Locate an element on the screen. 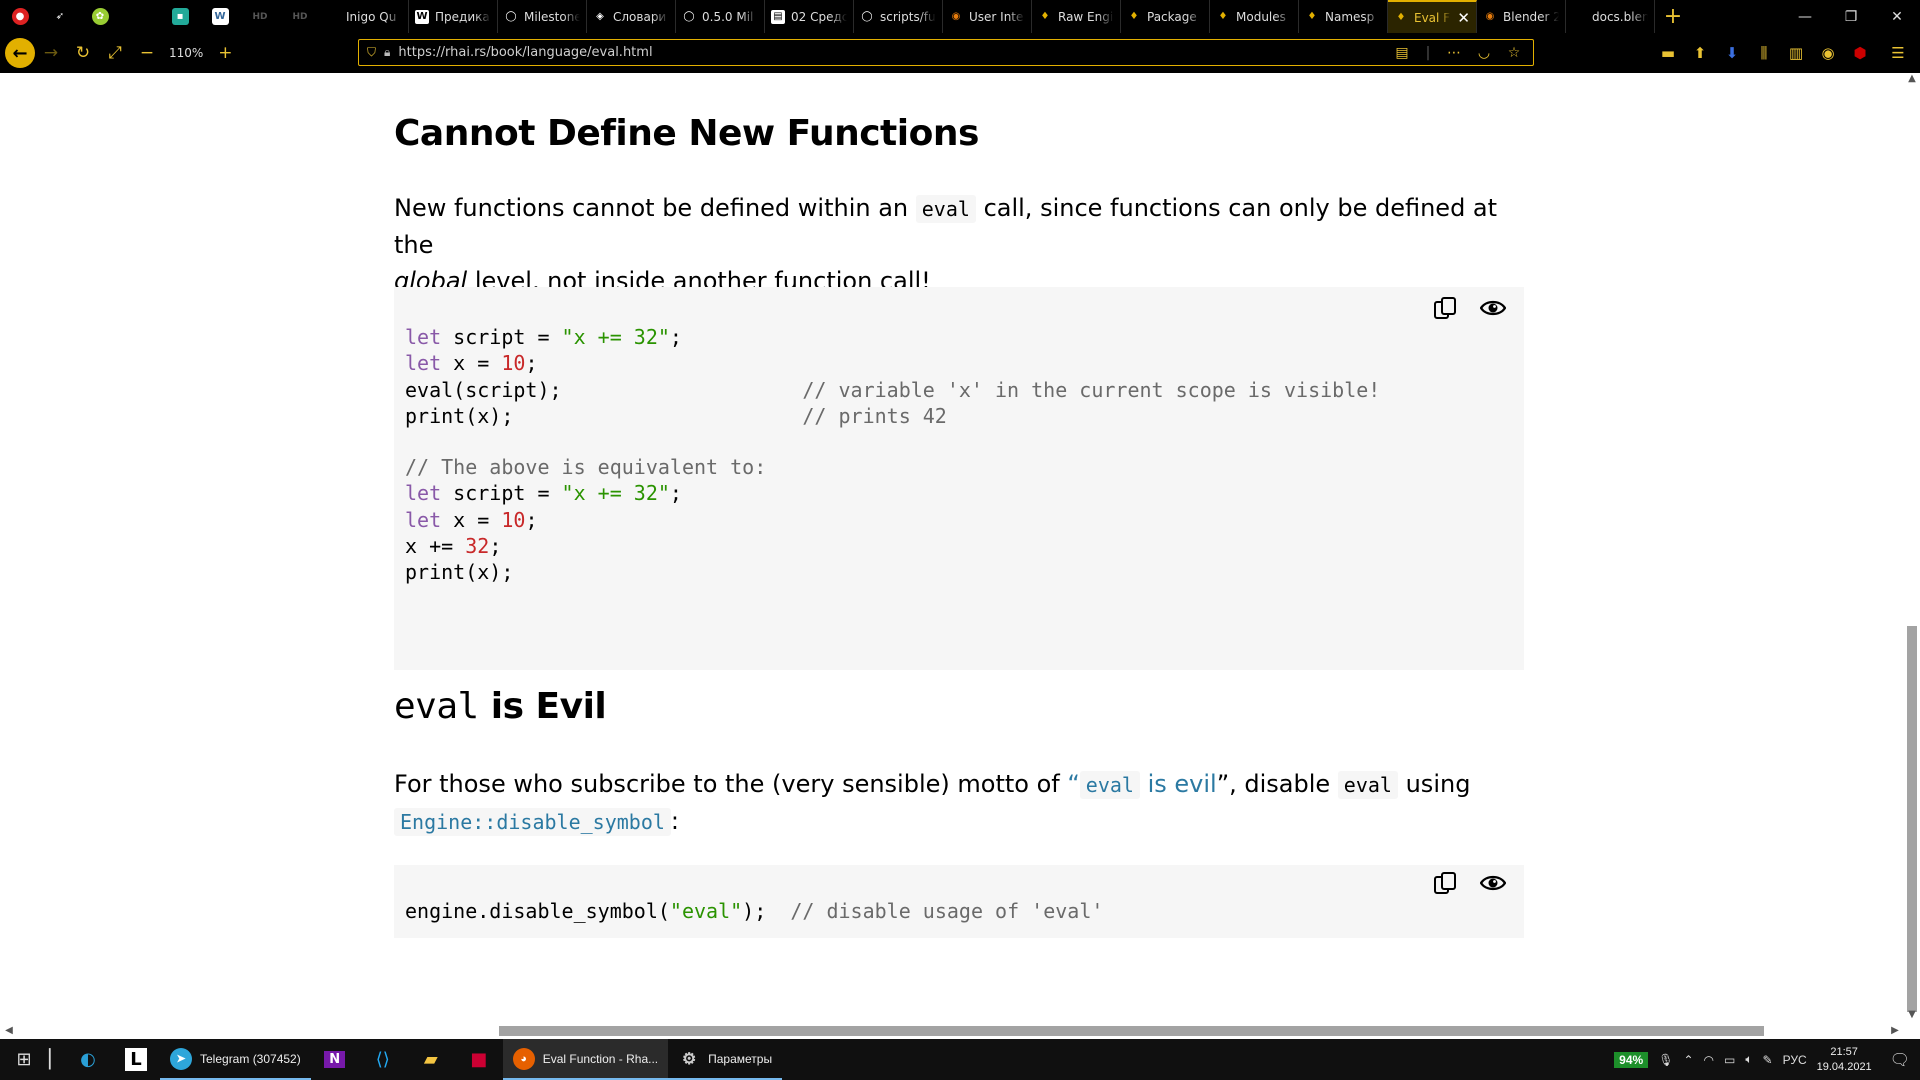  chevron-up-icon: ⌃ is located at coordinates (1688, 1060).